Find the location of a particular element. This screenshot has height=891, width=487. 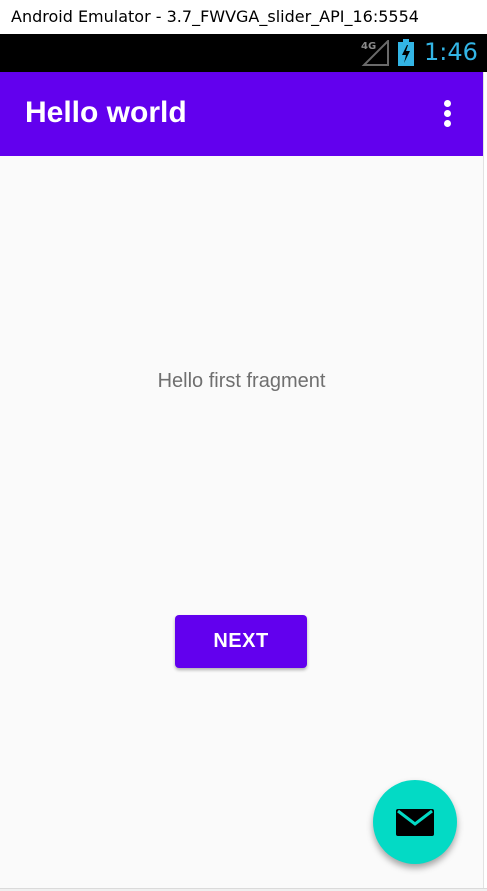

status-bar: 4G 1:46 is located at coordinates (243, 53).